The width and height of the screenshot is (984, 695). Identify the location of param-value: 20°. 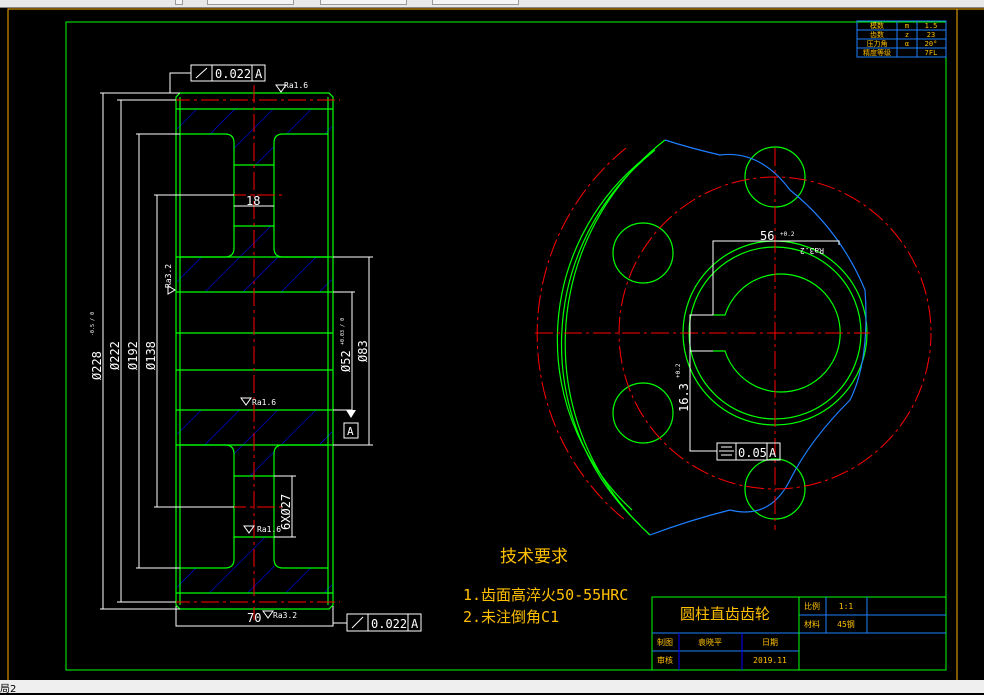
(931, 44).